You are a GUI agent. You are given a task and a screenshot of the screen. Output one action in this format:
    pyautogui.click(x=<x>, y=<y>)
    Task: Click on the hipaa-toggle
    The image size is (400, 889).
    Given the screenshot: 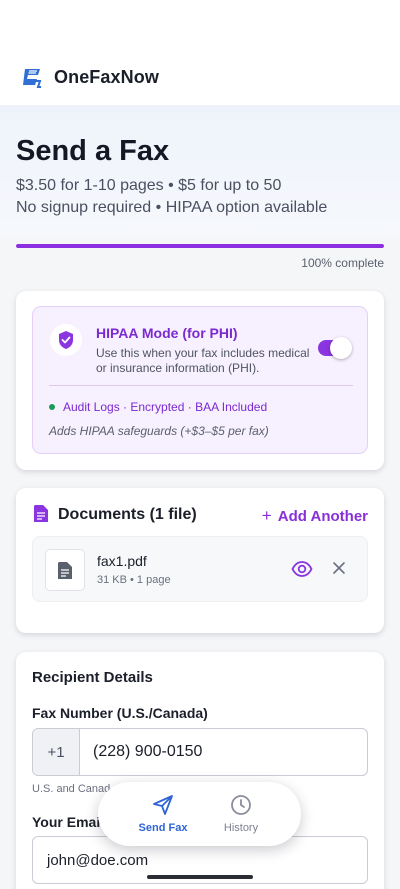 What is the action you would take?
    pyautogui.click(x=335, y=348)
    